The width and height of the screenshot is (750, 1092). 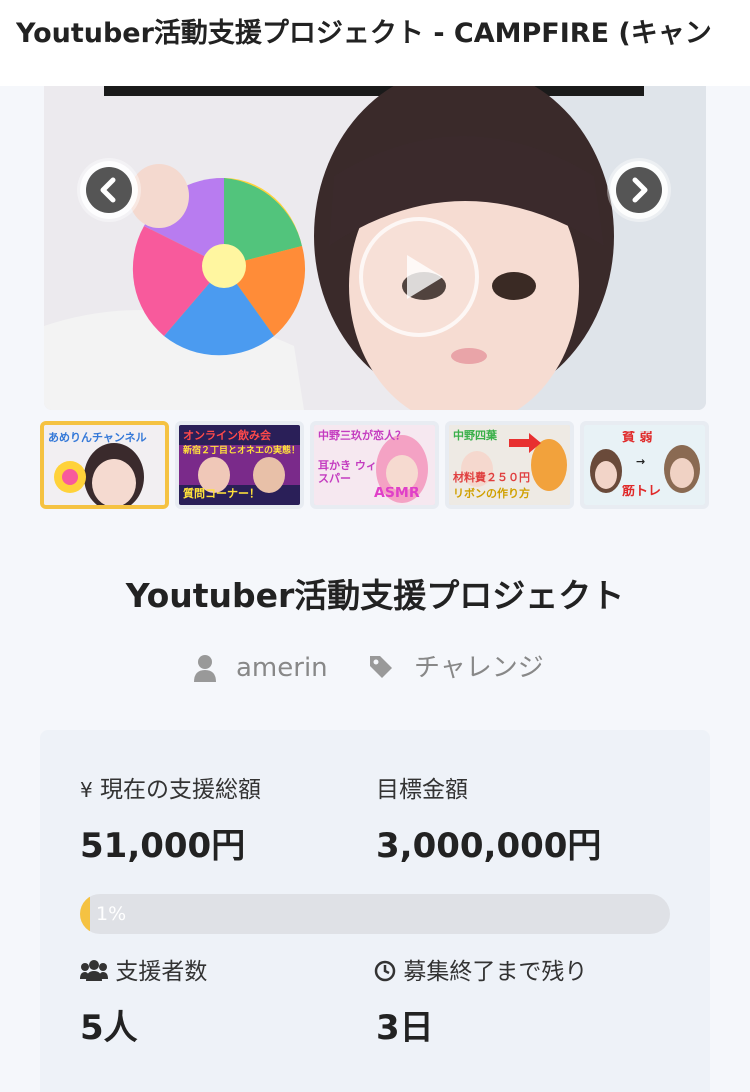 What do you see at coordinates (104, 465) in the screenshot?
I see `thumbnail-1: あめりんチャンネル` at bounding box center [104, 465].